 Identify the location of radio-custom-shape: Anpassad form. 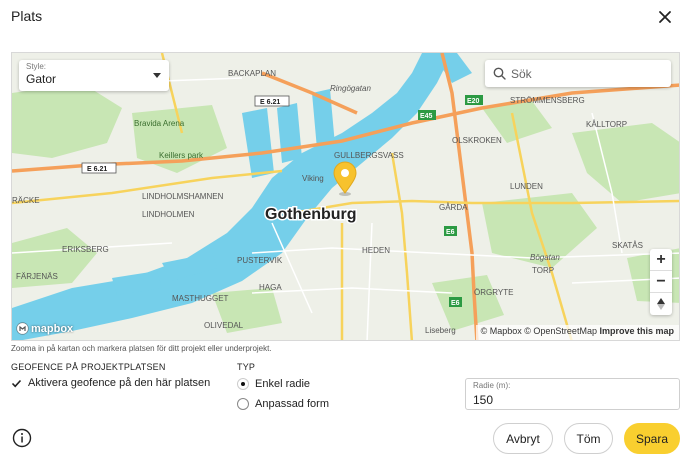
(283, 404).